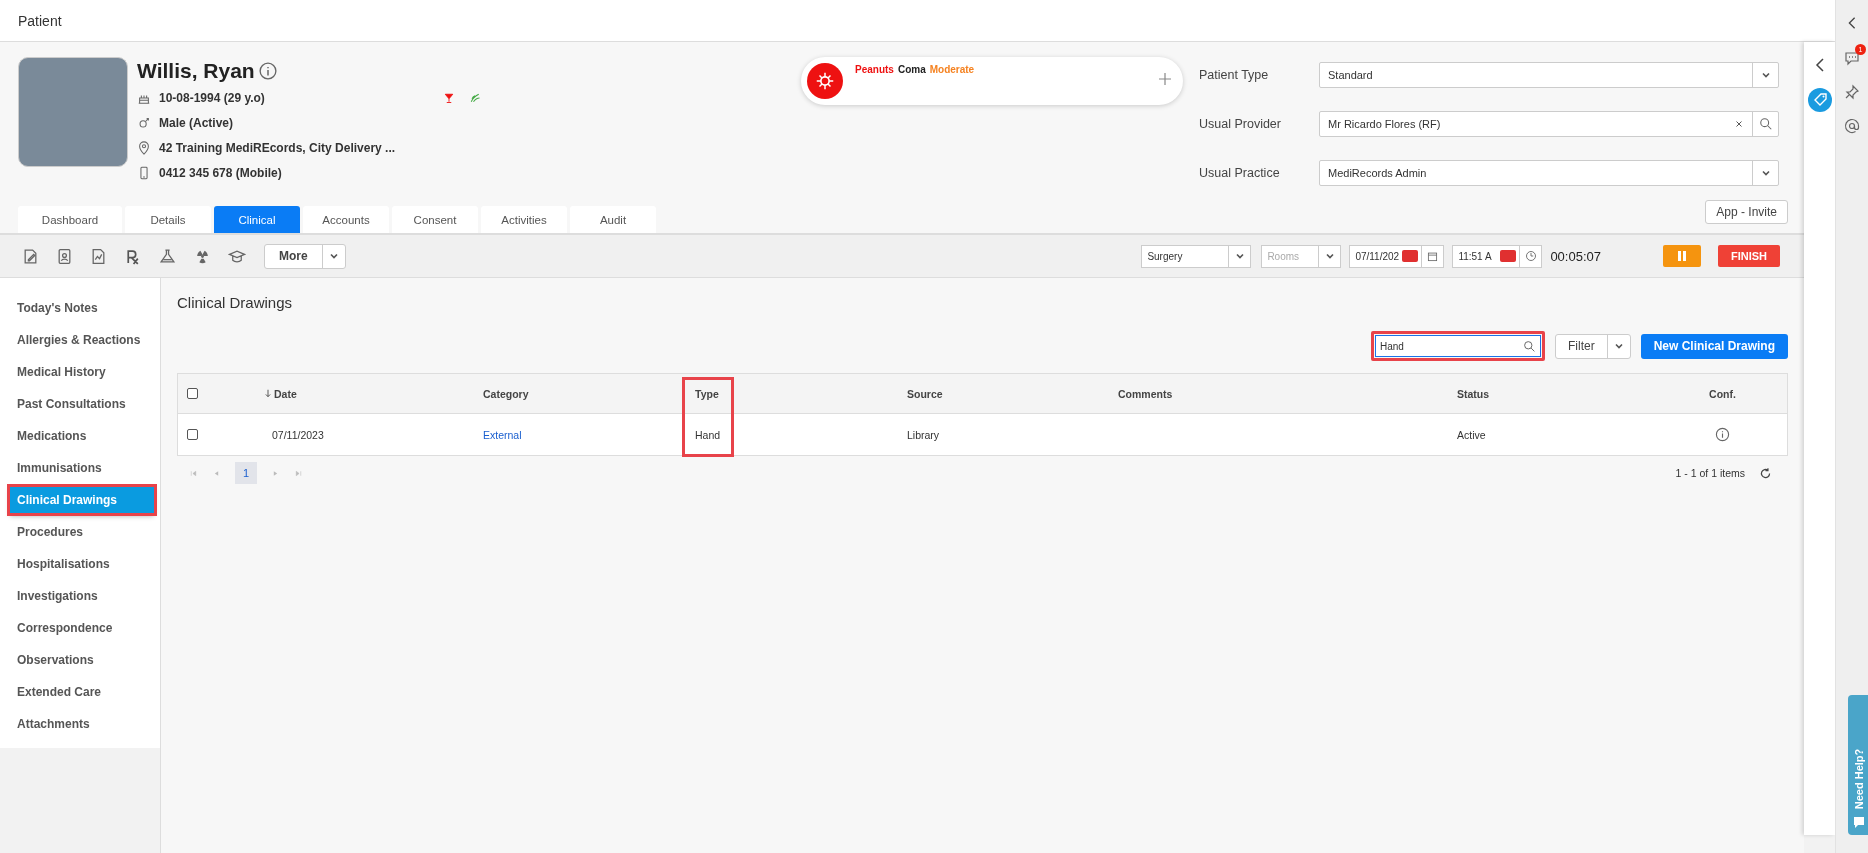 The height and width of the screenshot is (853, 1868). What do you see at coordinates (435, 219) in the screenshot?
I see `tab: Consent` at bounding box center [435, 219].